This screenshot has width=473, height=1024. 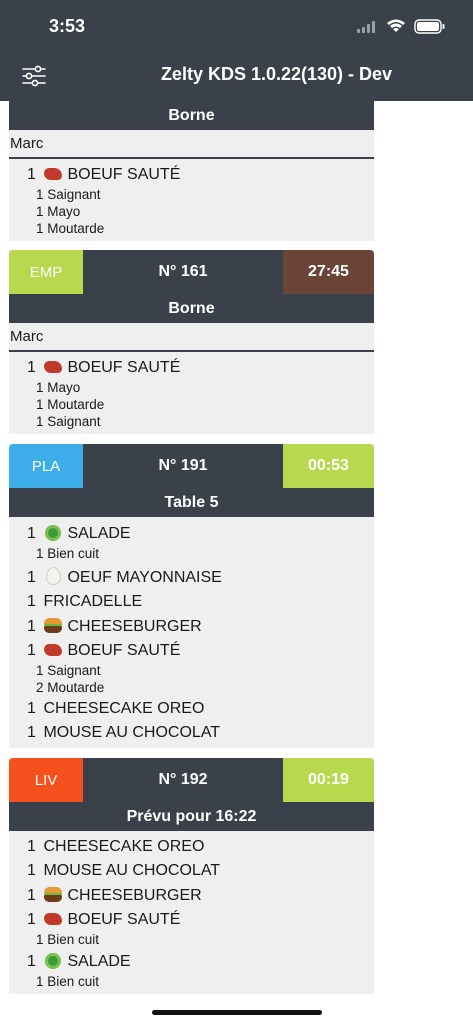 I want to click on filter-settings-icon, so click(x=34, y=76).